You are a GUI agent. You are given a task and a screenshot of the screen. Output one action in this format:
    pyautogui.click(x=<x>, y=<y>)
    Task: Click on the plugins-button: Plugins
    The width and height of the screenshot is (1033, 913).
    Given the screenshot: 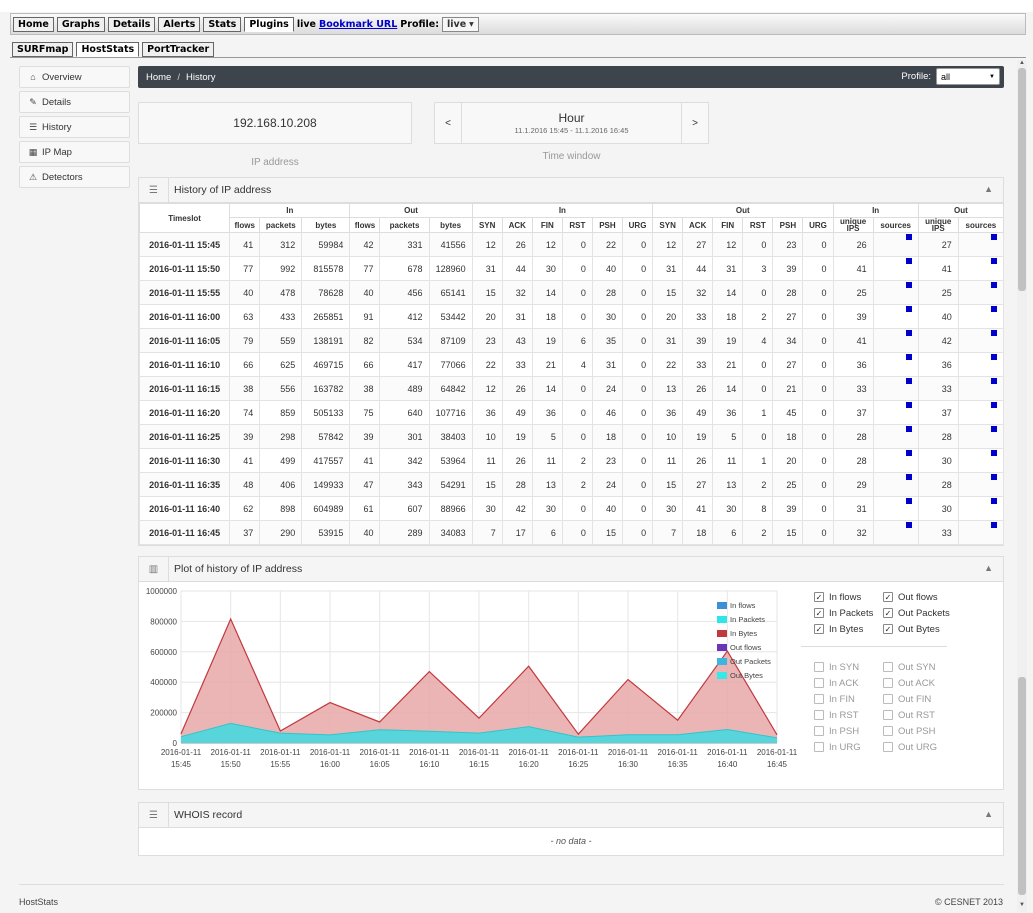 What is the action you would take?
    pyautogui.click(x=269, y=24)
    